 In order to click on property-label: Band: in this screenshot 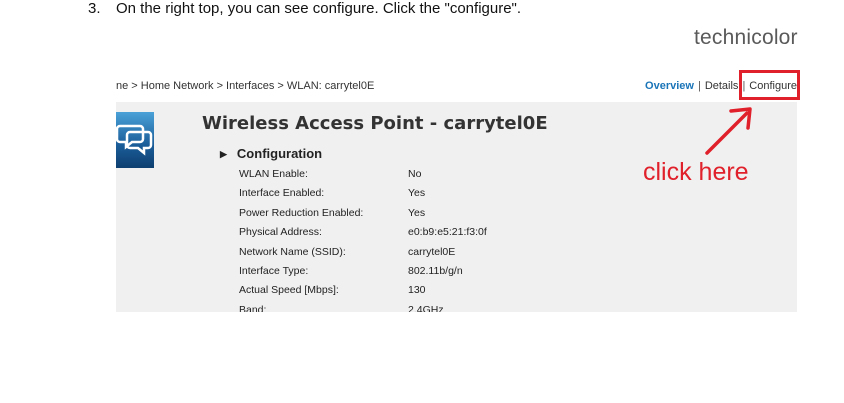, I will do `click(253, 307)`.